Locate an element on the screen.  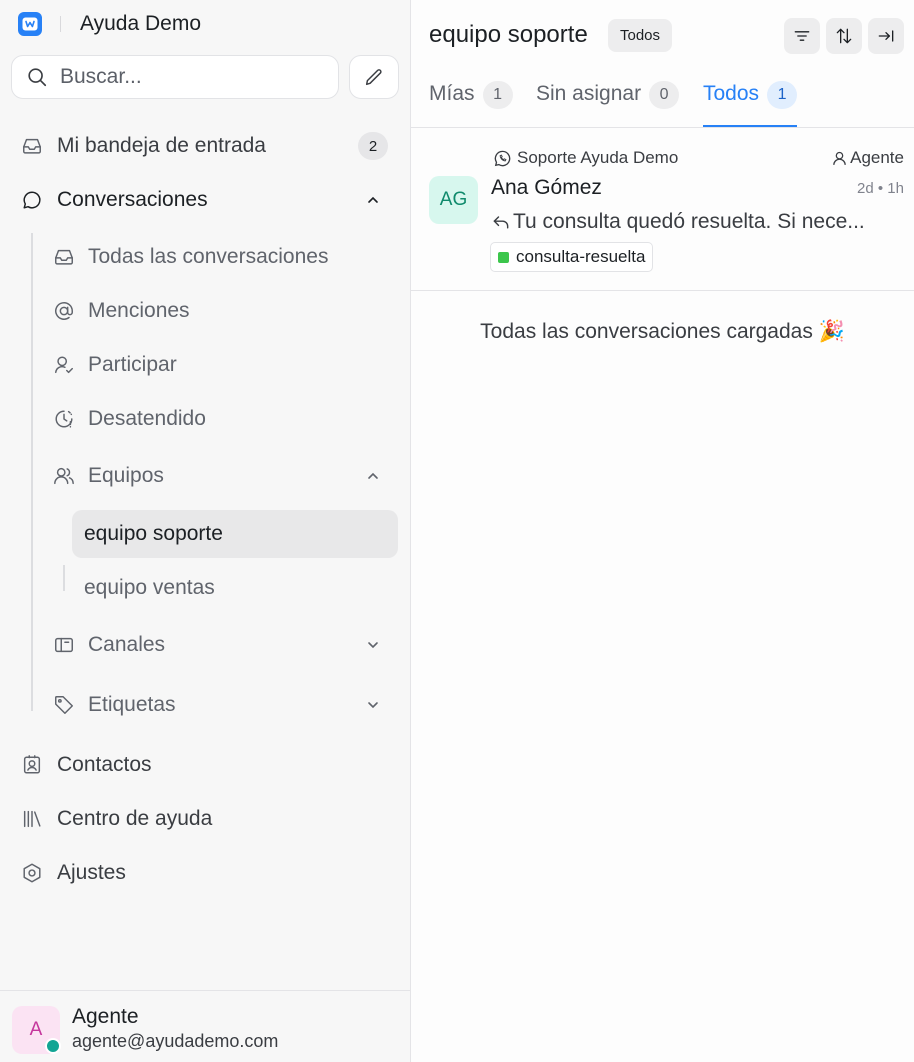
sidebar-item-label: Canales is located at coordinates (127, 644).